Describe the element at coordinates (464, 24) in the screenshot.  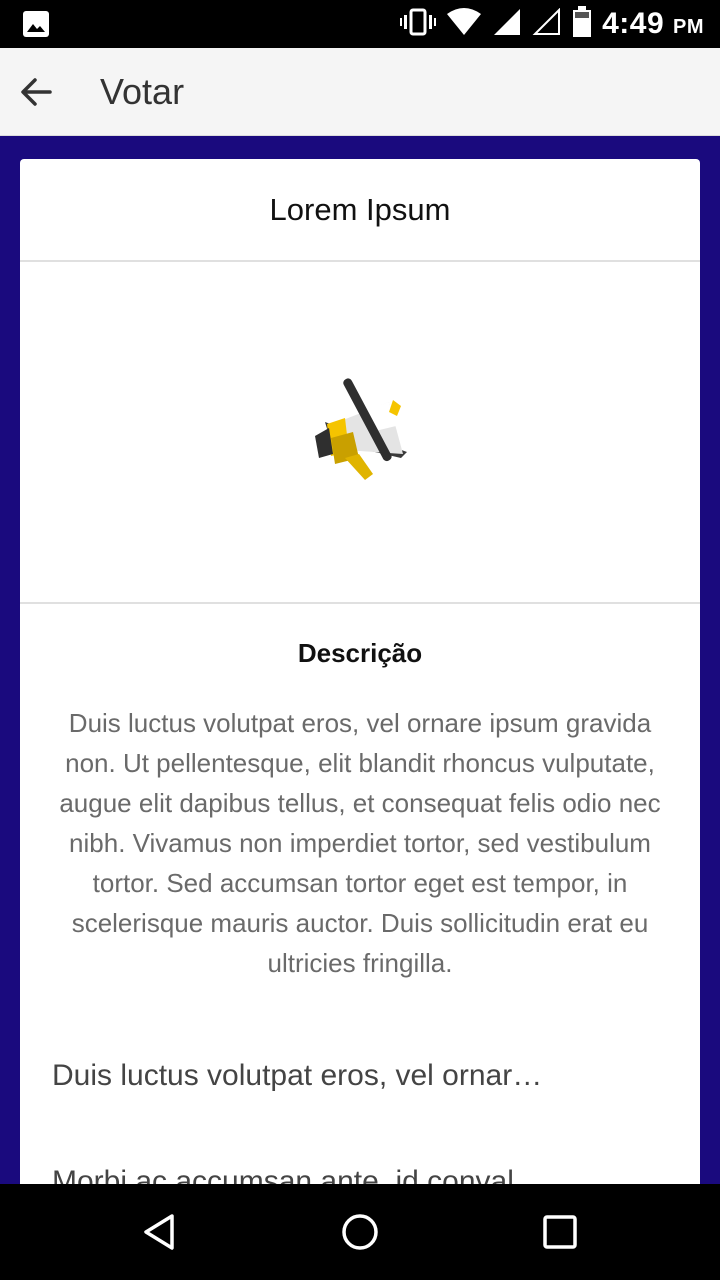
I see `wifi-icon` at that location.